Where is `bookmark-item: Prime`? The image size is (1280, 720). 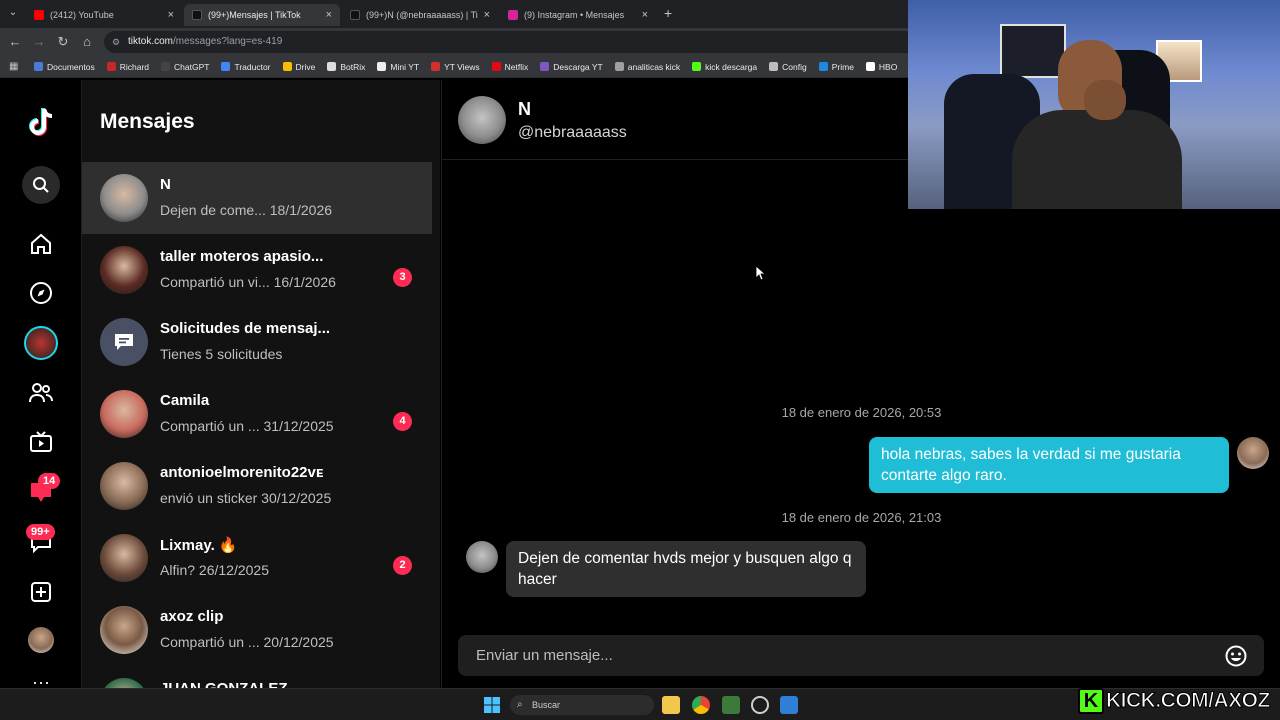 bookmark-item: Prime is located at coordinates (836, 66).